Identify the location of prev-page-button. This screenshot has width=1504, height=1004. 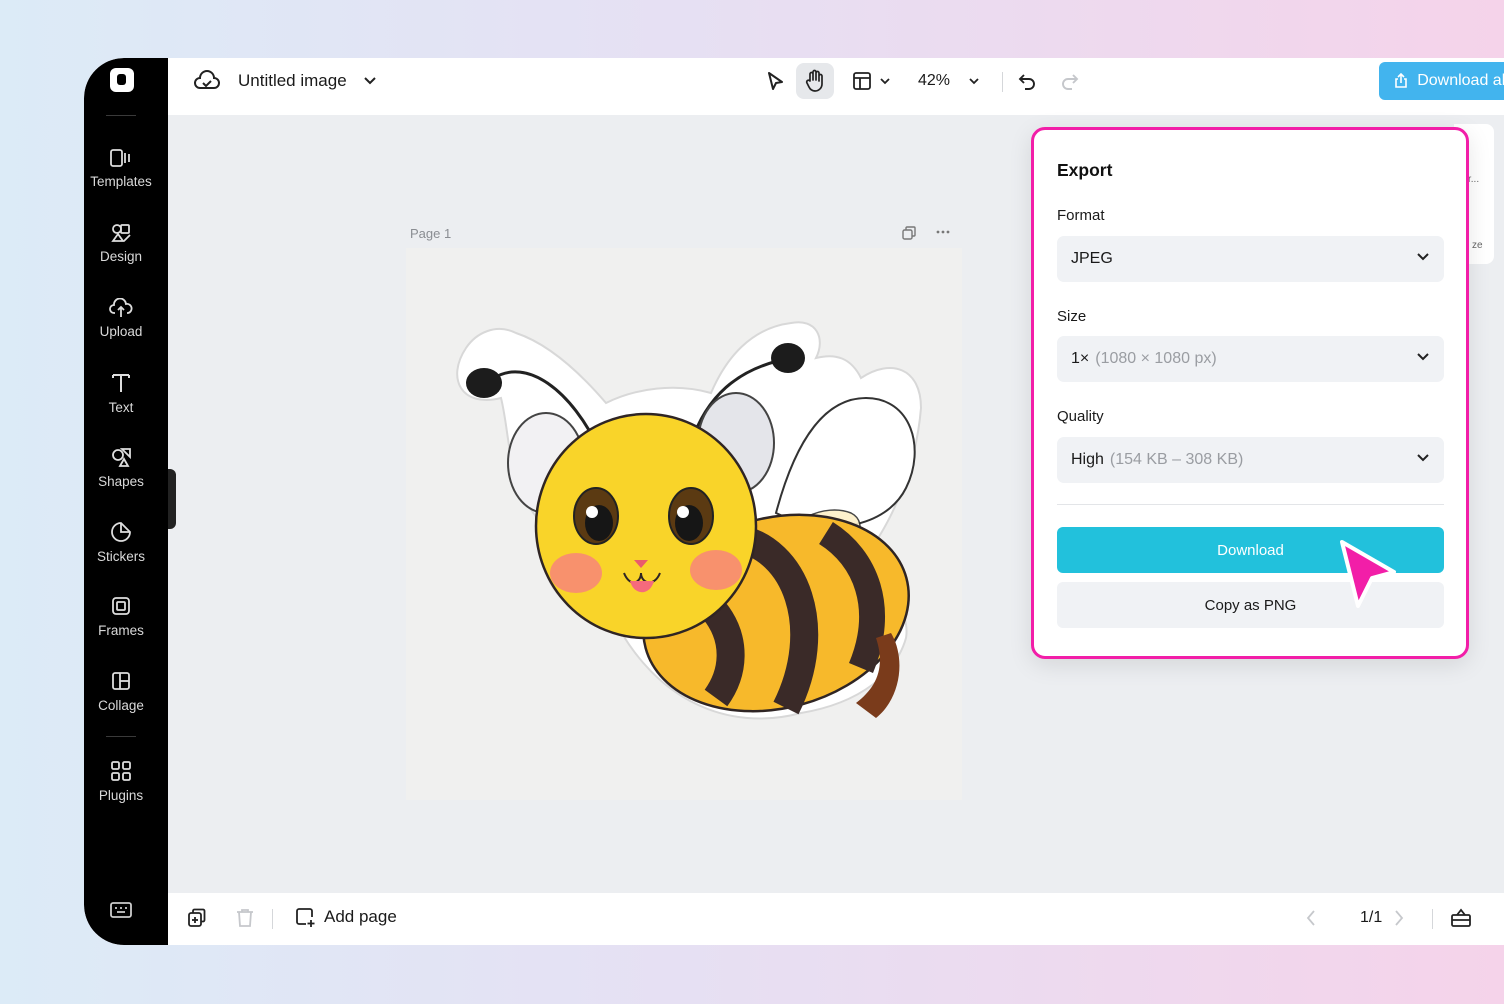
(1311, 920).